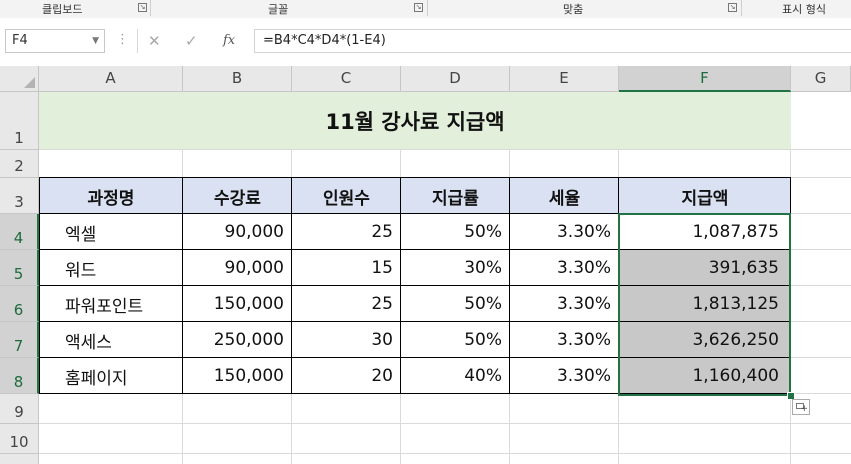 This screenshot has height=464, width=851. Describe the element at coordinates (18, 274) in the screenshot. I see `row-number: 5` at that location.